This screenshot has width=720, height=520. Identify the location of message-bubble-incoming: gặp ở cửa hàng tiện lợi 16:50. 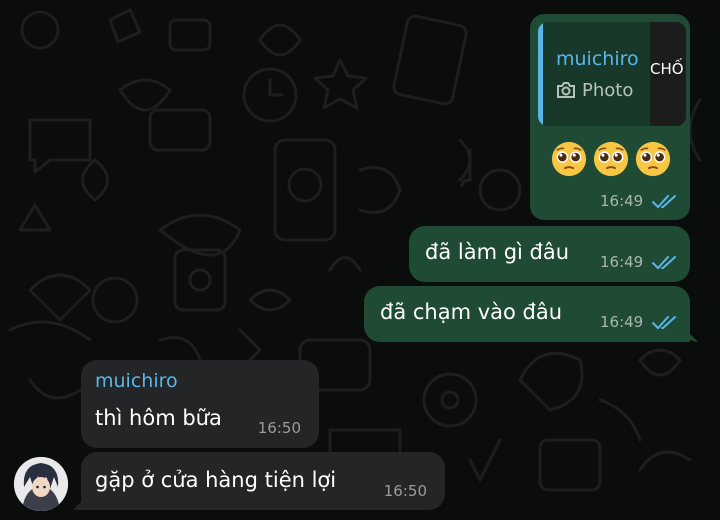
(259, 481).